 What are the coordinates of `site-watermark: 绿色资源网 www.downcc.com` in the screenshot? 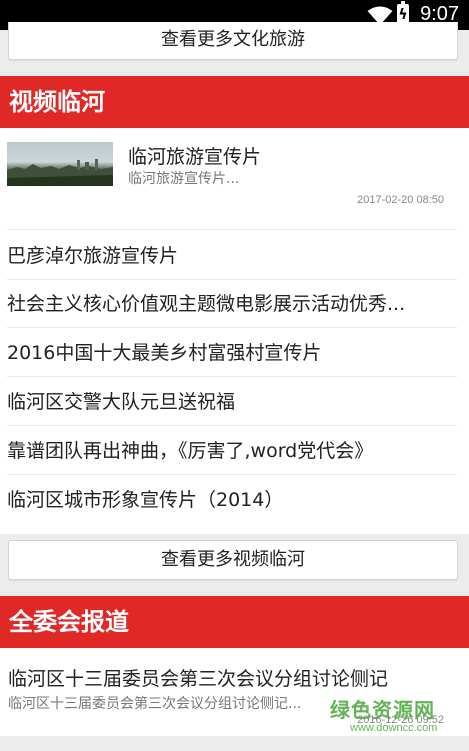 It's located at (392, 718).